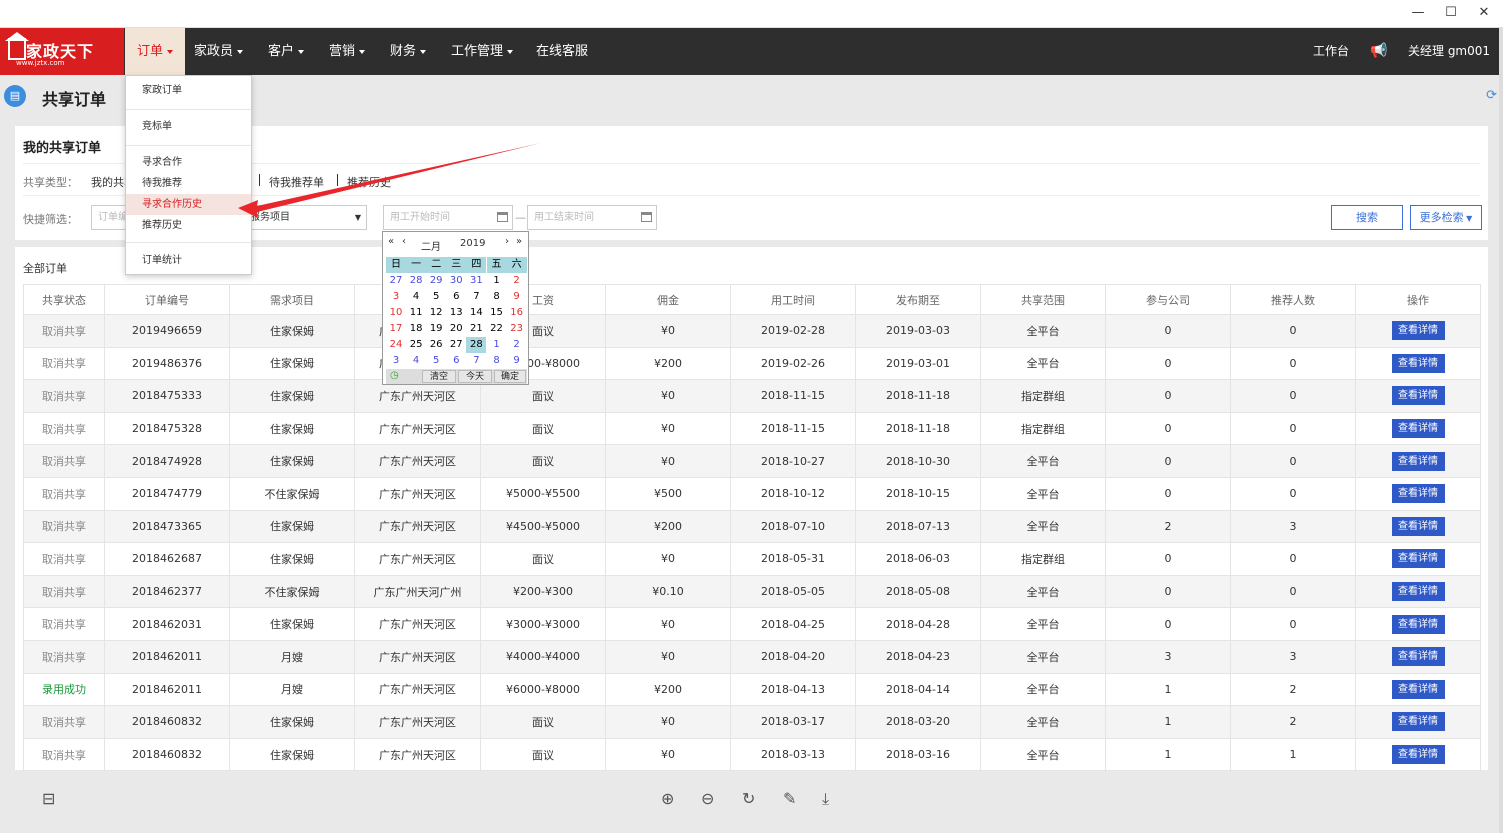 The image size is (1503, 833). I want to click on service-select: 服务项目 ▼, so click(305, 217).